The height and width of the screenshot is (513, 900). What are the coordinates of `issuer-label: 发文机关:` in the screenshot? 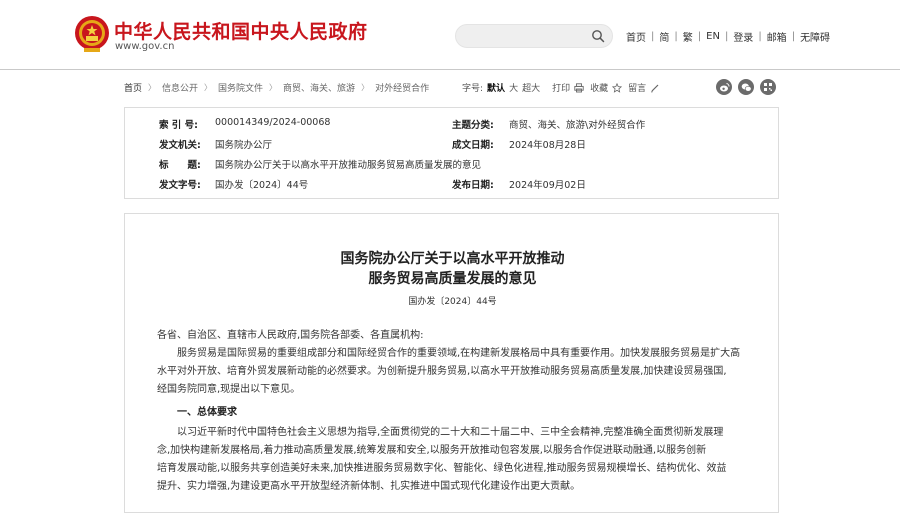 It's located at (180, 144).